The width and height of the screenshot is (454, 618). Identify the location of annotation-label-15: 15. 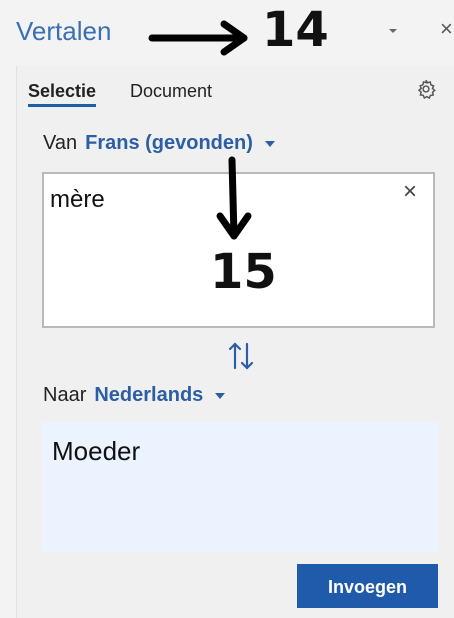
(243, 272).